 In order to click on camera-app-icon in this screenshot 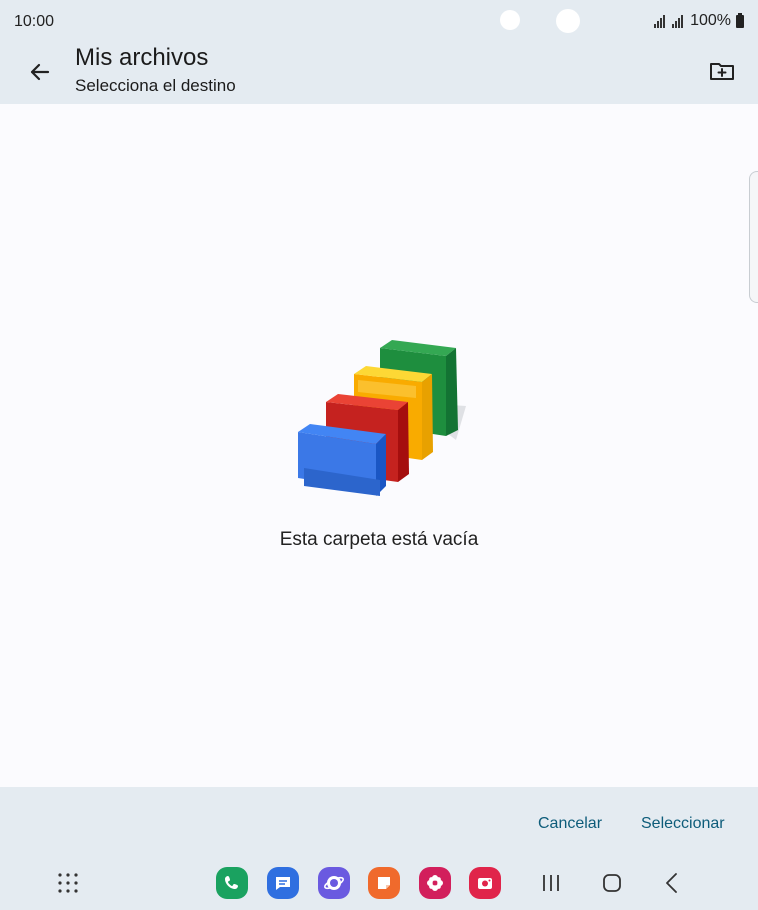, I will do `click(485, 883)`.